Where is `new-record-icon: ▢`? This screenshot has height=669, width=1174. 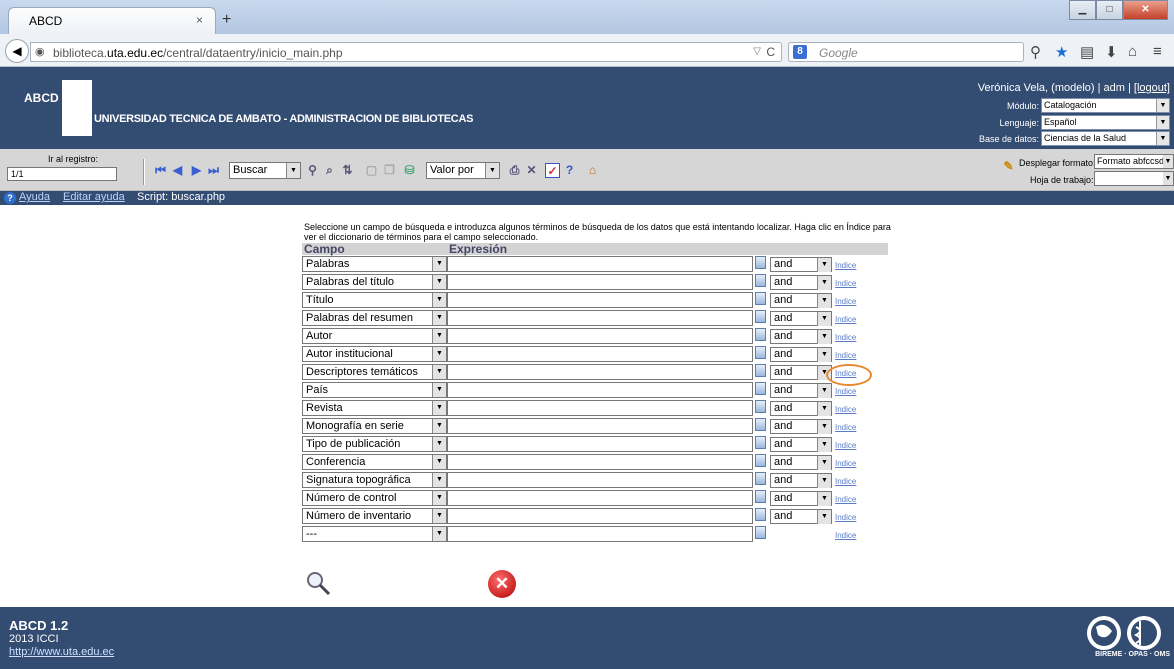 new-record-icon: ▢ is located at coordinates (371, 170).